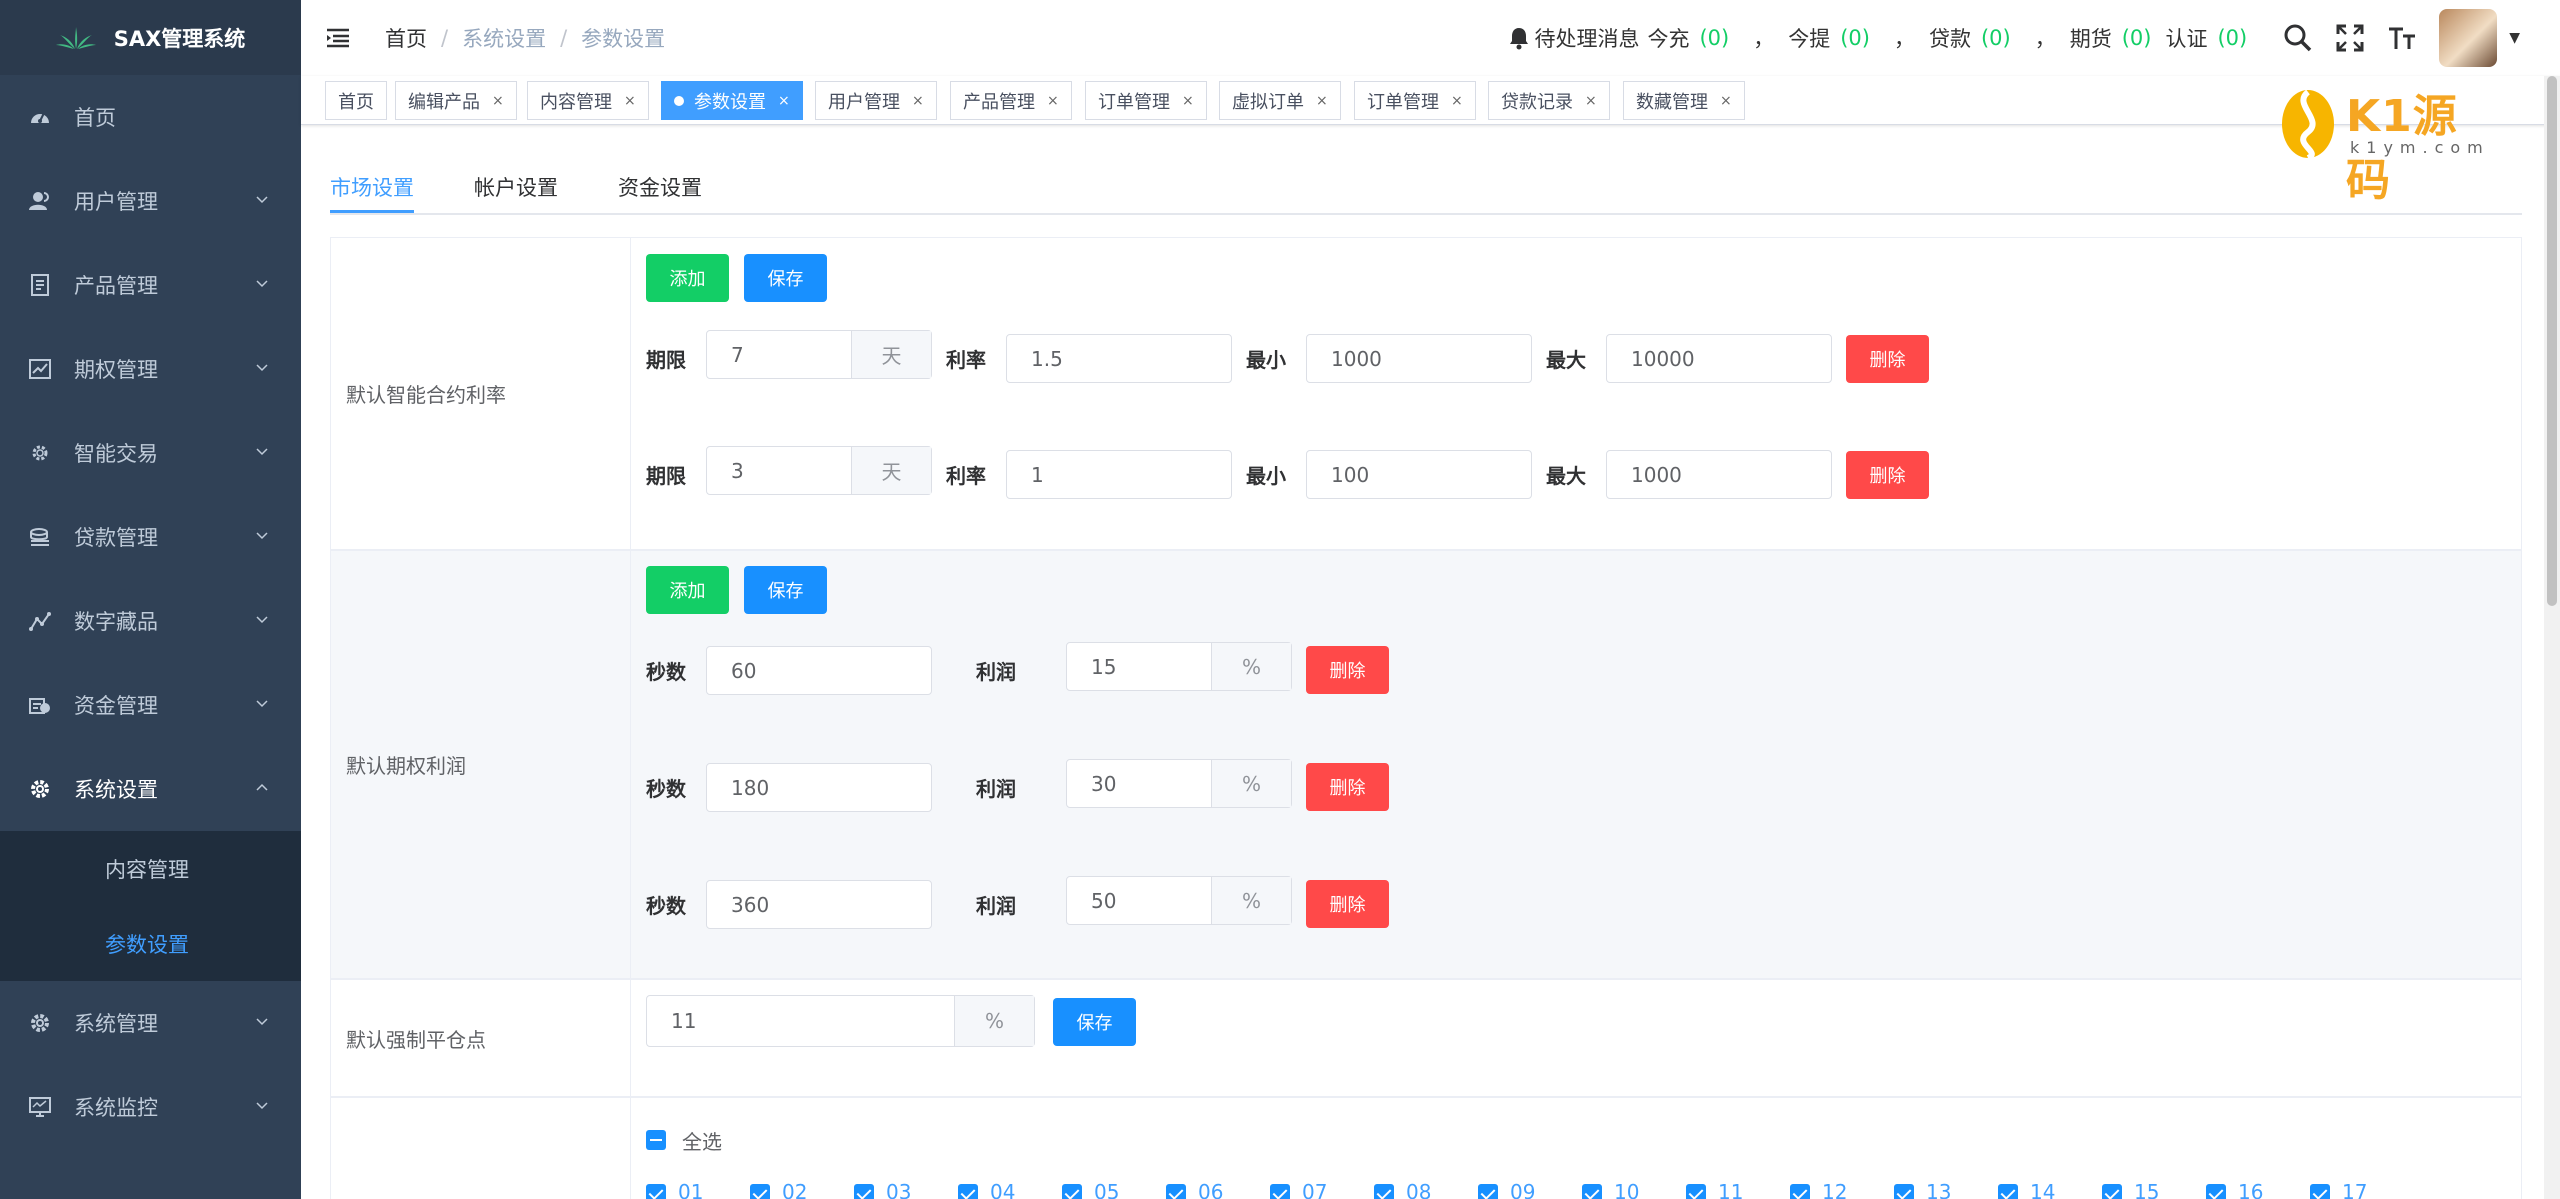 Image resolution: width=2560 pixels, height=1199 pixels. What do you see at coordinates (1119, 358) in the screenshot?
I see `rate-input: 1.5` at bounding box center [1119, 358].